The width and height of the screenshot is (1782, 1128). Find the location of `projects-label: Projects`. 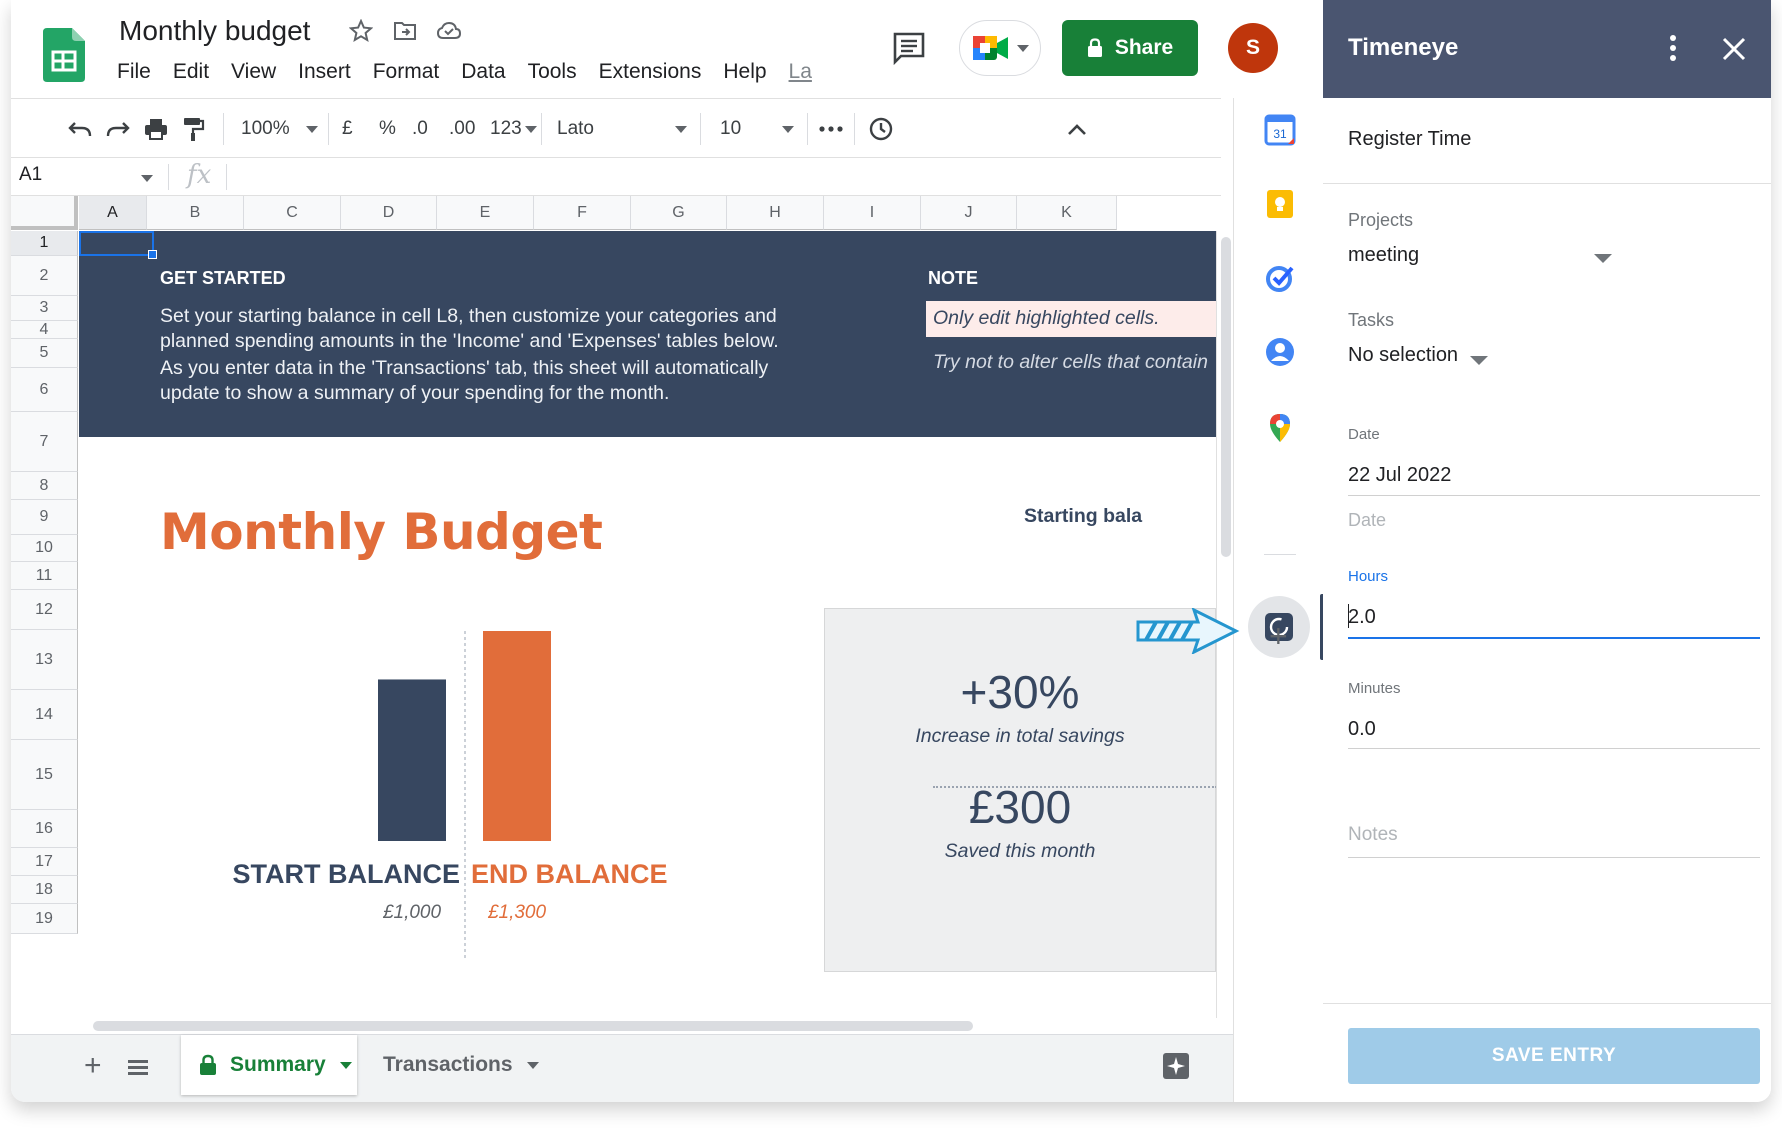

projects-label: Projects is located at coordinates (1381, 220).